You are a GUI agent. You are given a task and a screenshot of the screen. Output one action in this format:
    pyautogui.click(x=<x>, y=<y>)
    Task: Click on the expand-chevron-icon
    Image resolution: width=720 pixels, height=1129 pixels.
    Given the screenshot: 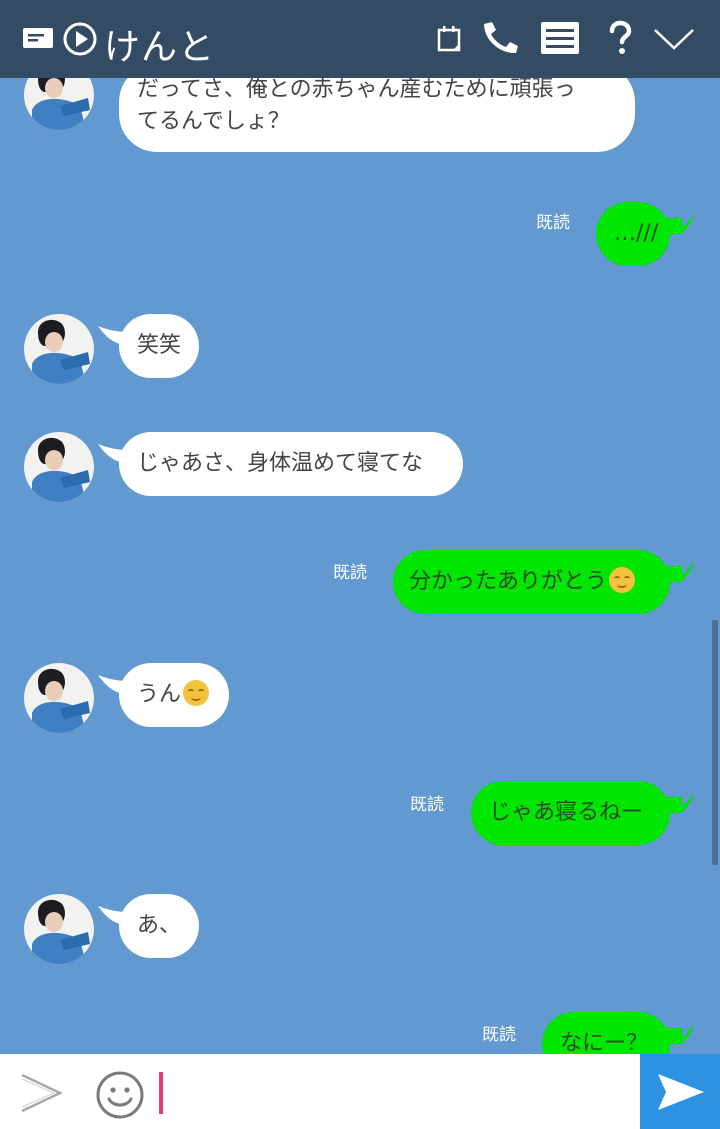 What is the action you would take?
    pyautogui.click(x=41, y=1093)
    